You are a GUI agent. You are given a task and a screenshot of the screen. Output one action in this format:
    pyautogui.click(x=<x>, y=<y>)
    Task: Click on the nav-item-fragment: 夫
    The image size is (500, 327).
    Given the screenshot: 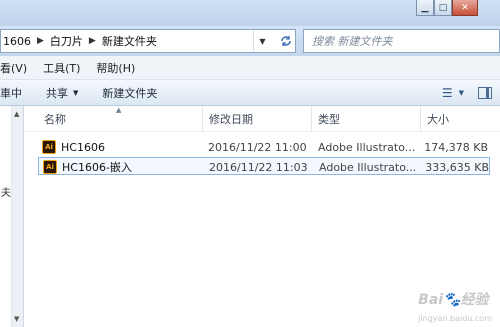 What is the action you would take?
    pyautogui.click(x=6, y=191)
    